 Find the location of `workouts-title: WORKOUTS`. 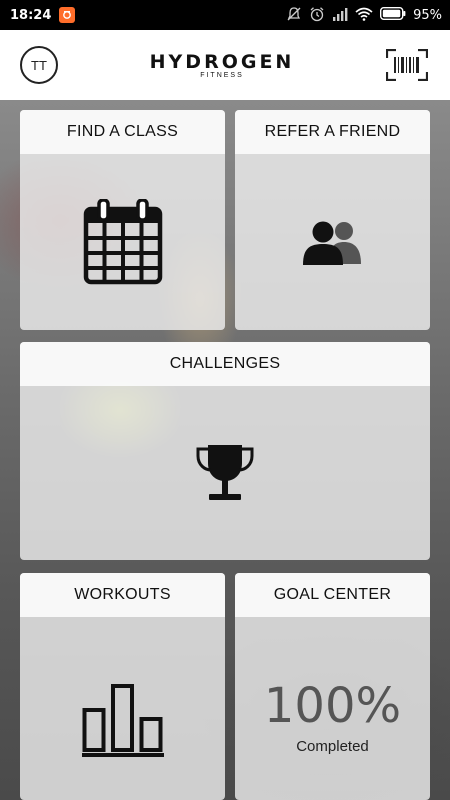

workouts-title: WORKOUTS is located at coordinates (122, 595).